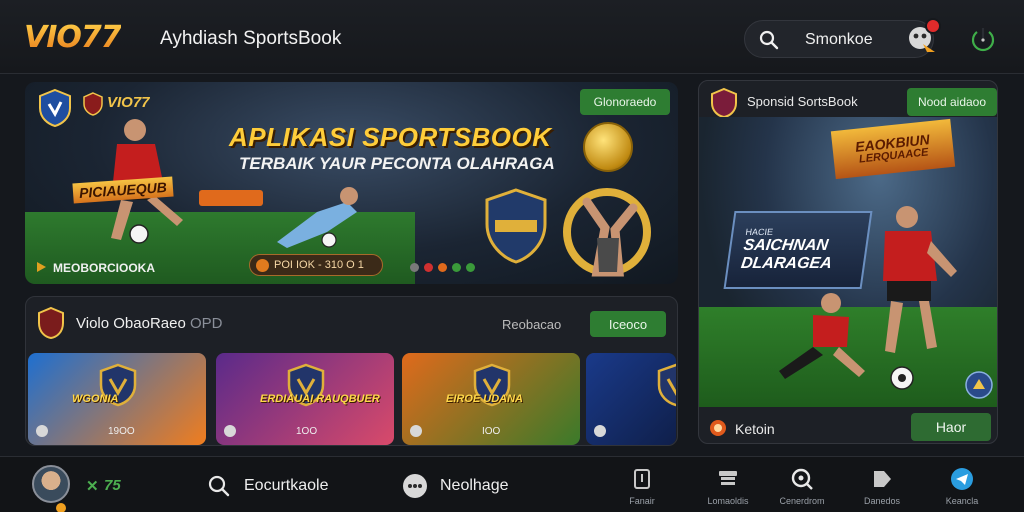 The image size is (1024, 512). What do you see at coordinates (728, 501) in the screenshot?
I see `nav-item-label: Lomaoldis` at bounding box center [728, 501].